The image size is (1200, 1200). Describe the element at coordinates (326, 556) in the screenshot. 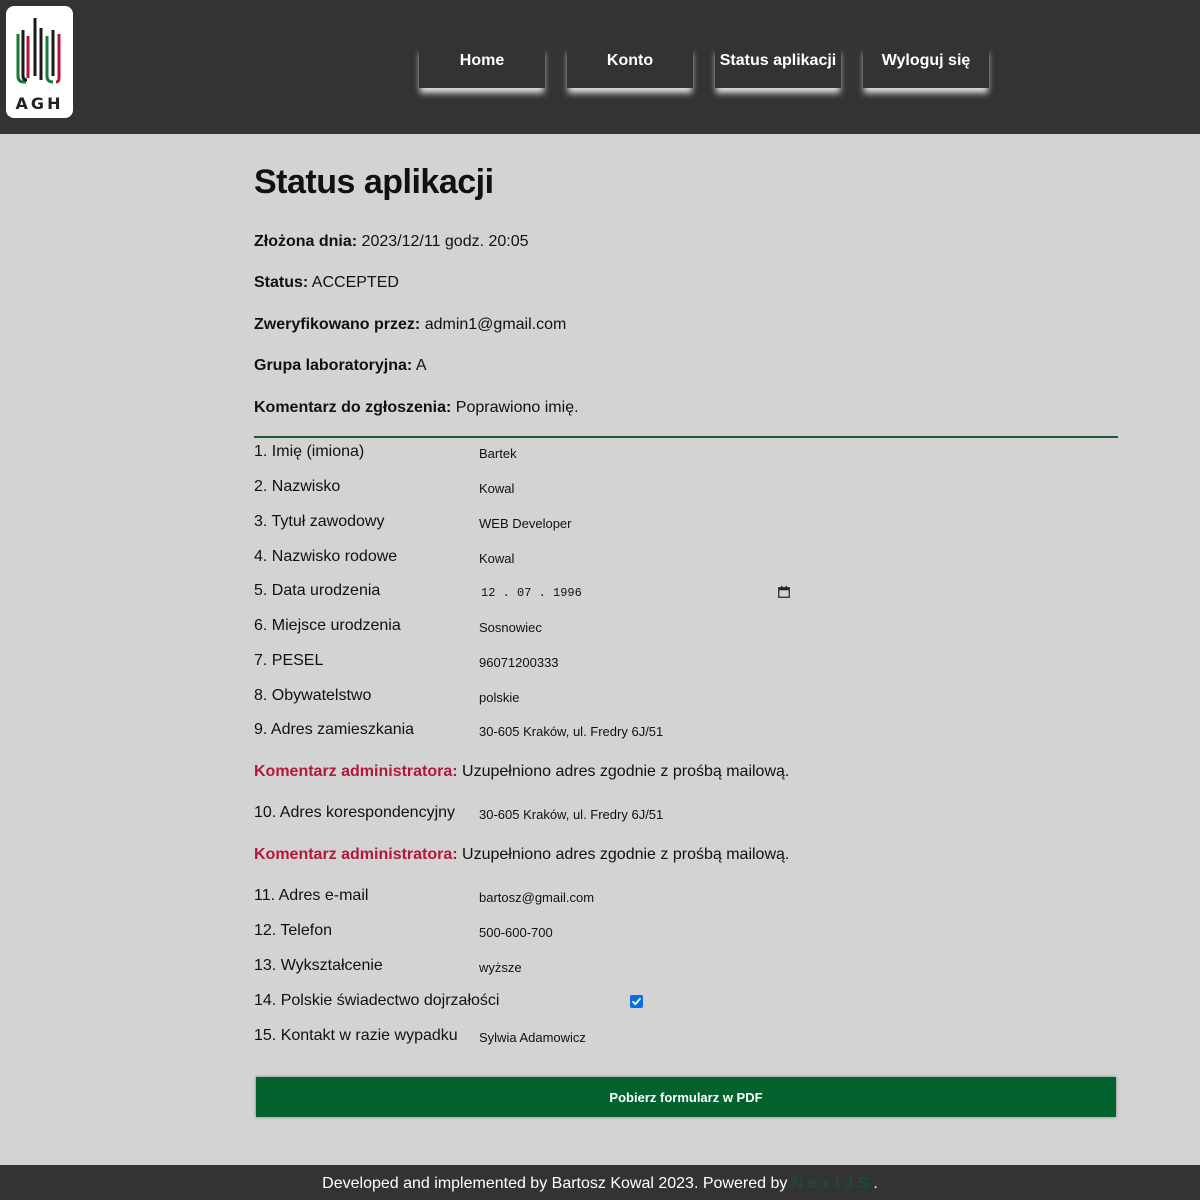

I see `form-row-label: 4. Nazwisko rodowe` at that location.